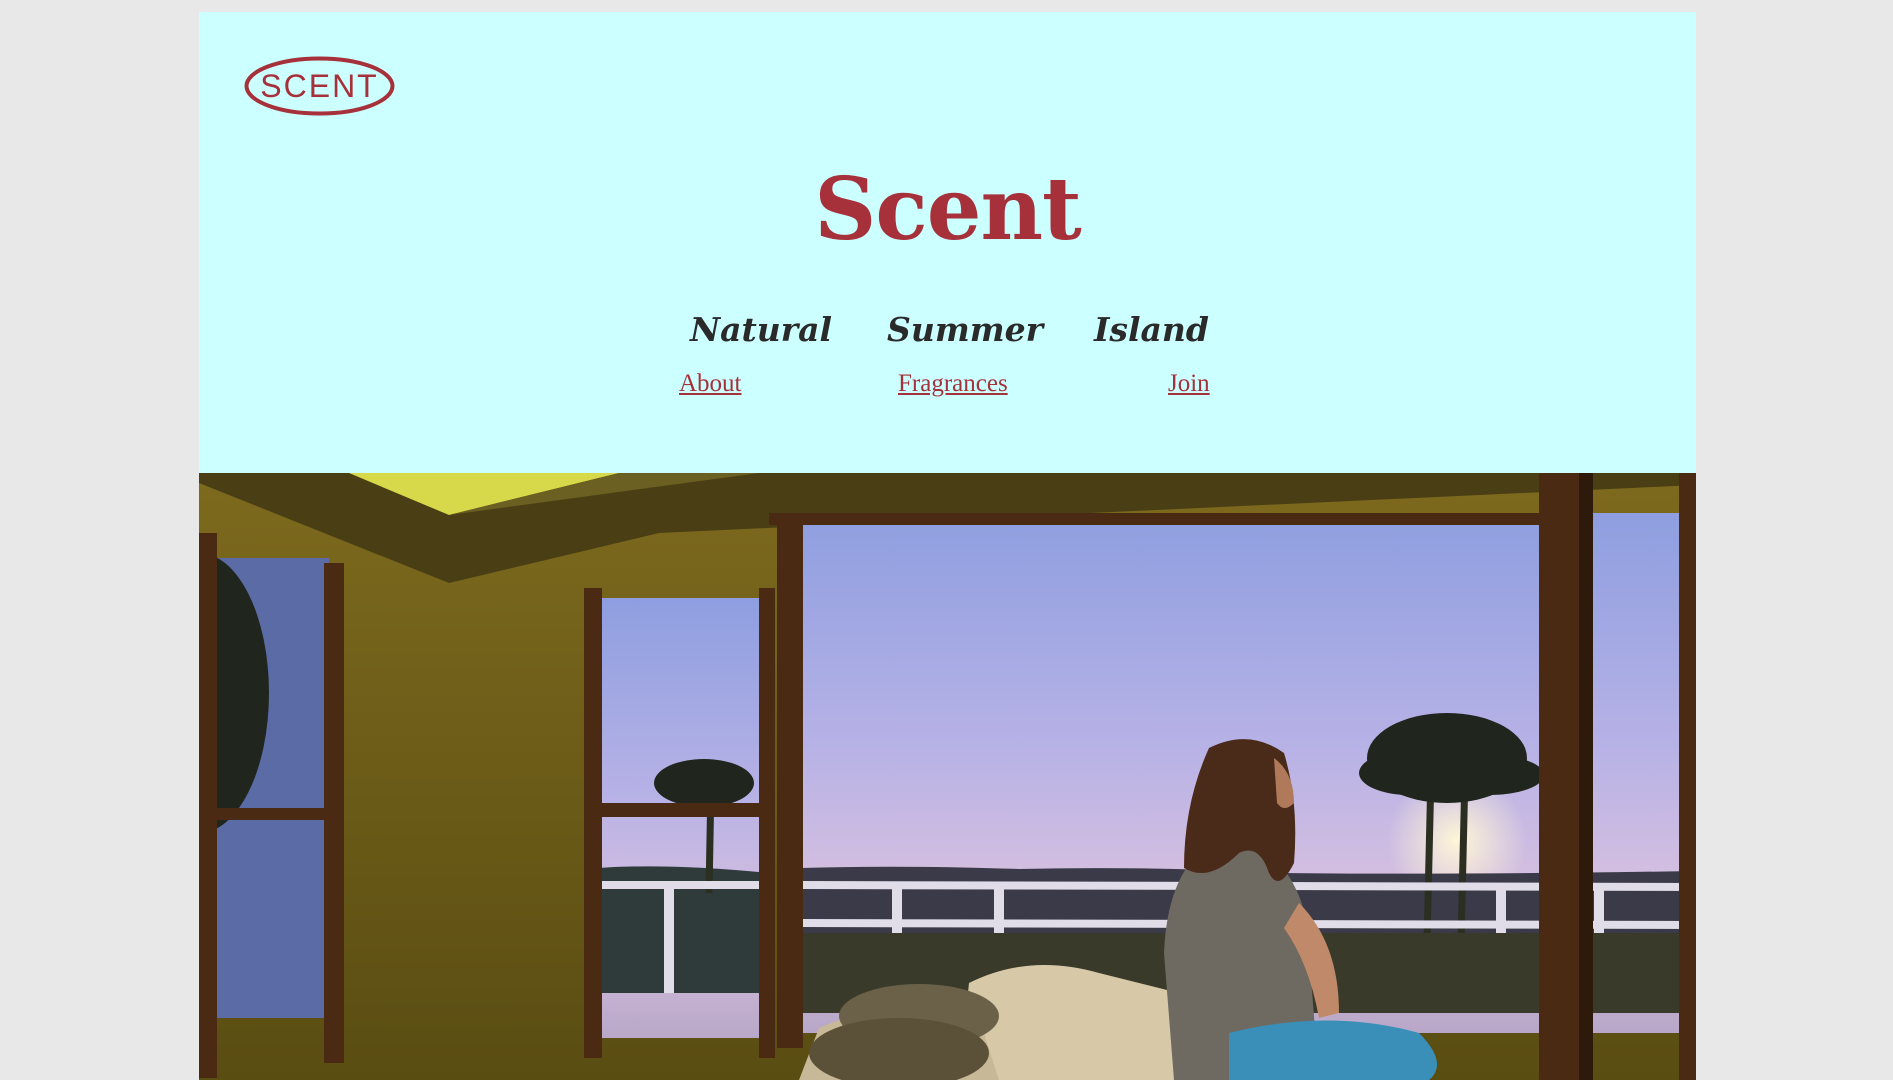 This screenshot has height=1080, width=1893. I want to click on tagline-summer: Summer, so click(965, 329).